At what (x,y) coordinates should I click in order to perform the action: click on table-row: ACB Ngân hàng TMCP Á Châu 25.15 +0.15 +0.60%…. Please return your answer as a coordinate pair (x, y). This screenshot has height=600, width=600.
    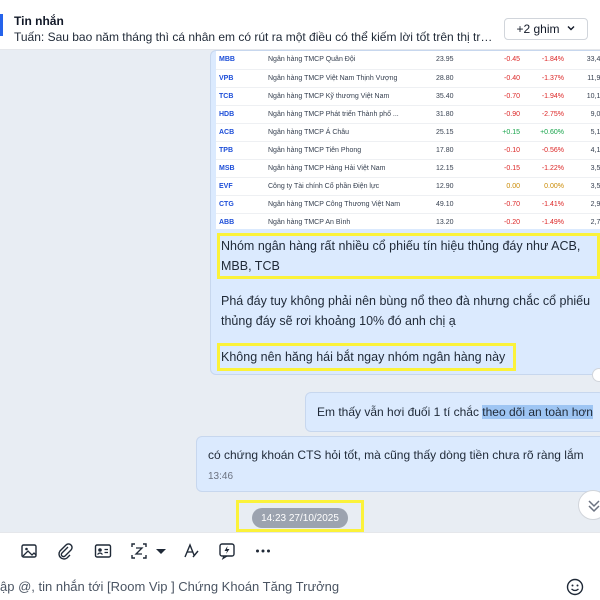
    Looking at the image, I should click on (408, 132).